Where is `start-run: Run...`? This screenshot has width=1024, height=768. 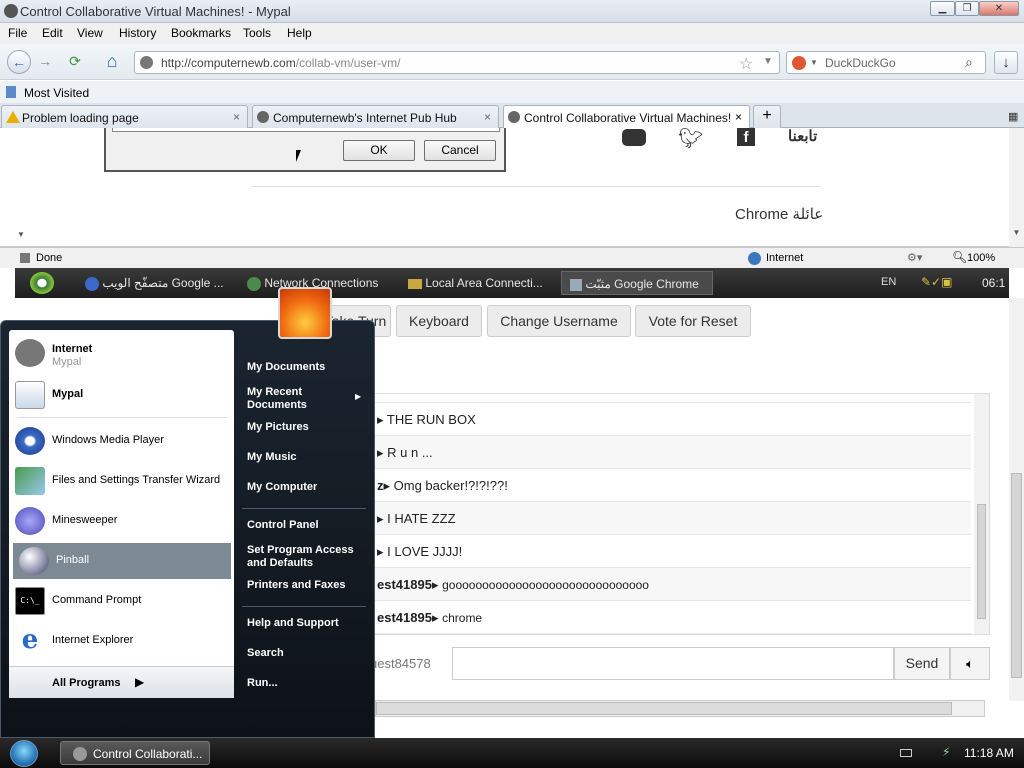 start-run: Run... is located at coordinates (262, 683).